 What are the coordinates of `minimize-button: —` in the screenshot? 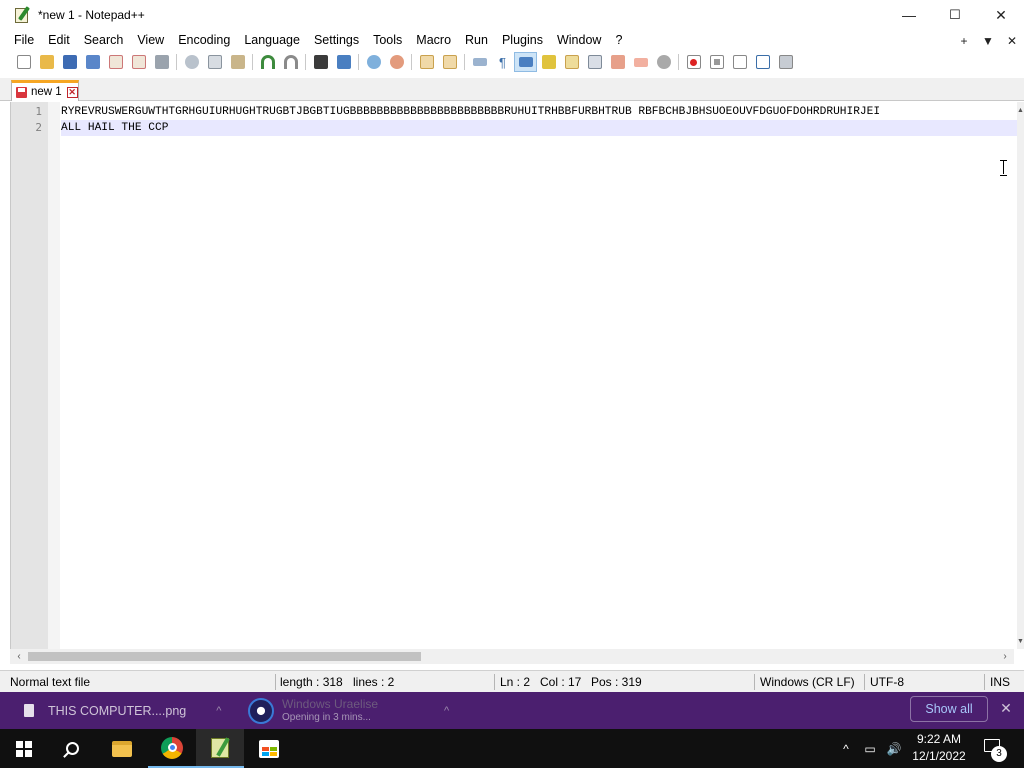 It's located at (909, 15).